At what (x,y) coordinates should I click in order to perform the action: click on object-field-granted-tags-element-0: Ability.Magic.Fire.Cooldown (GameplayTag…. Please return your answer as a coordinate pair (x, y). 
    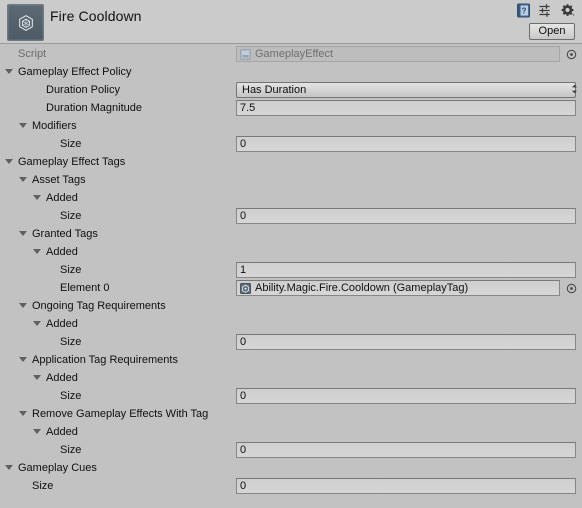
    Looking at the image, I should click on (398, 288).